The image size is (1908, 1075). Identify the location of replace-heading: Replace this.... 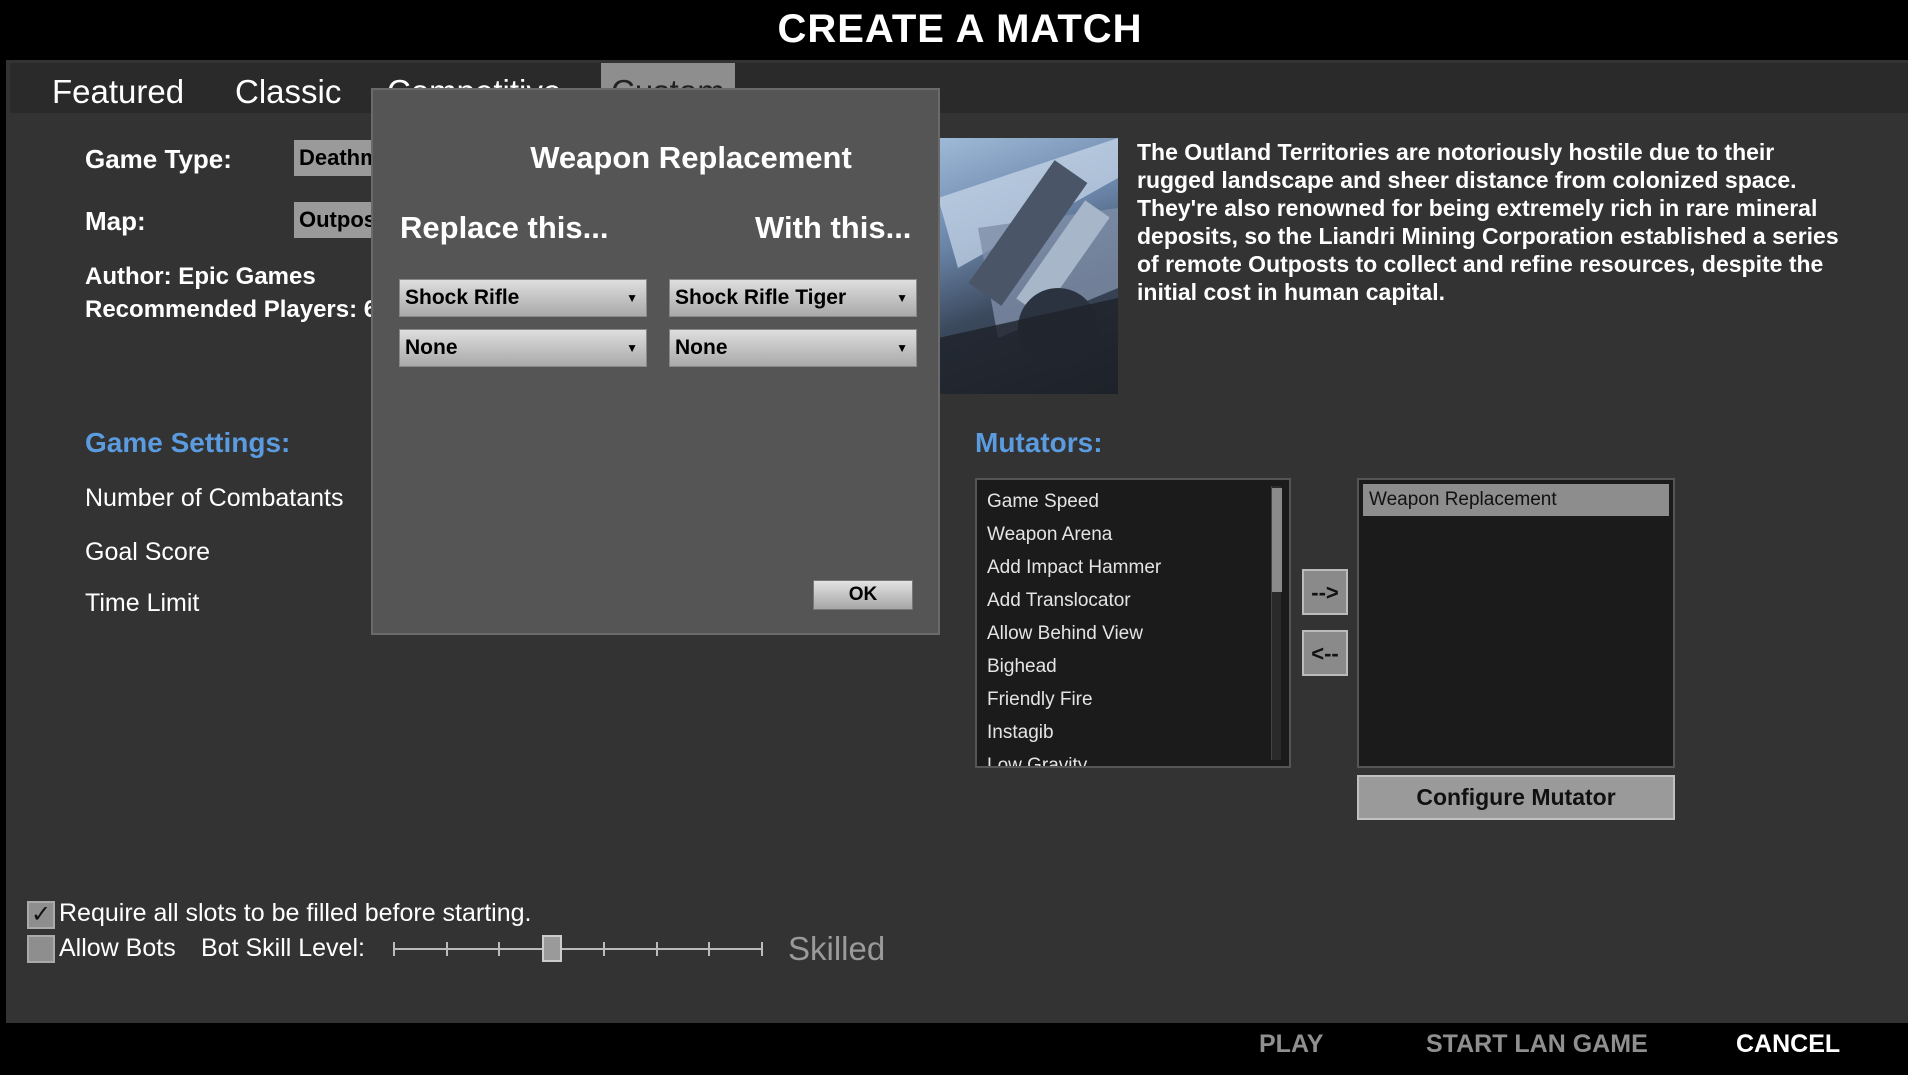
(504, 227).